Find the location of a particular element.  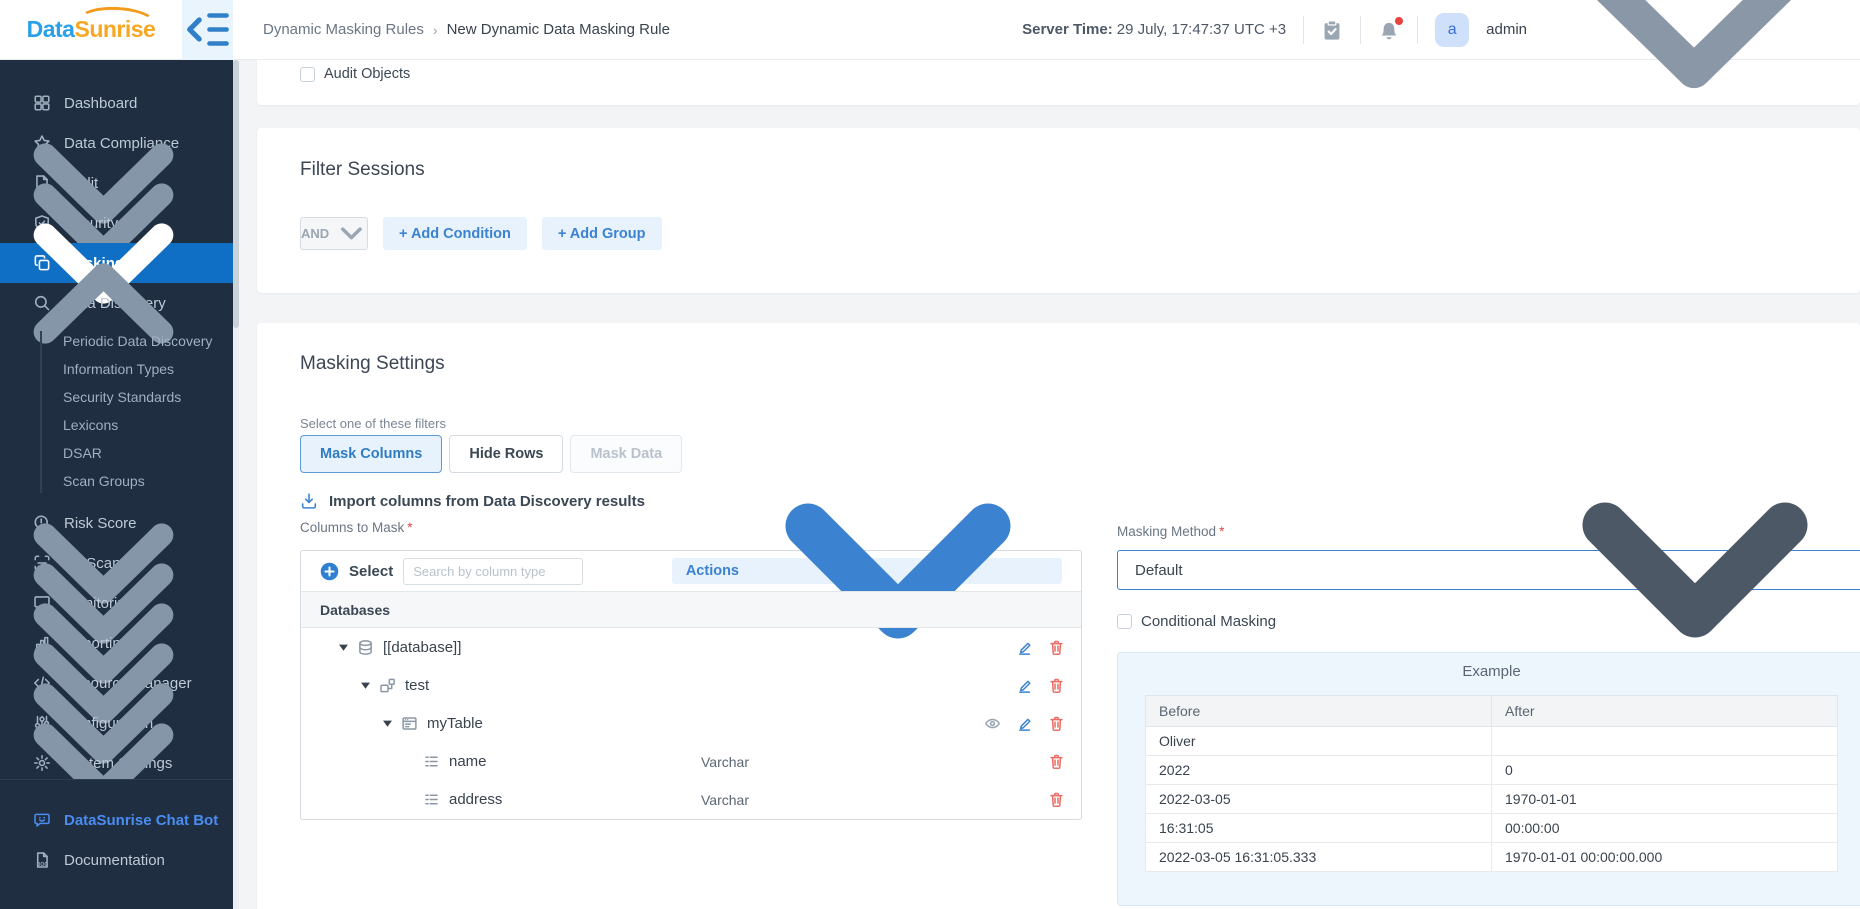

filter-button-hide-rows: Hide Rows is located at coordinates (506, 454).